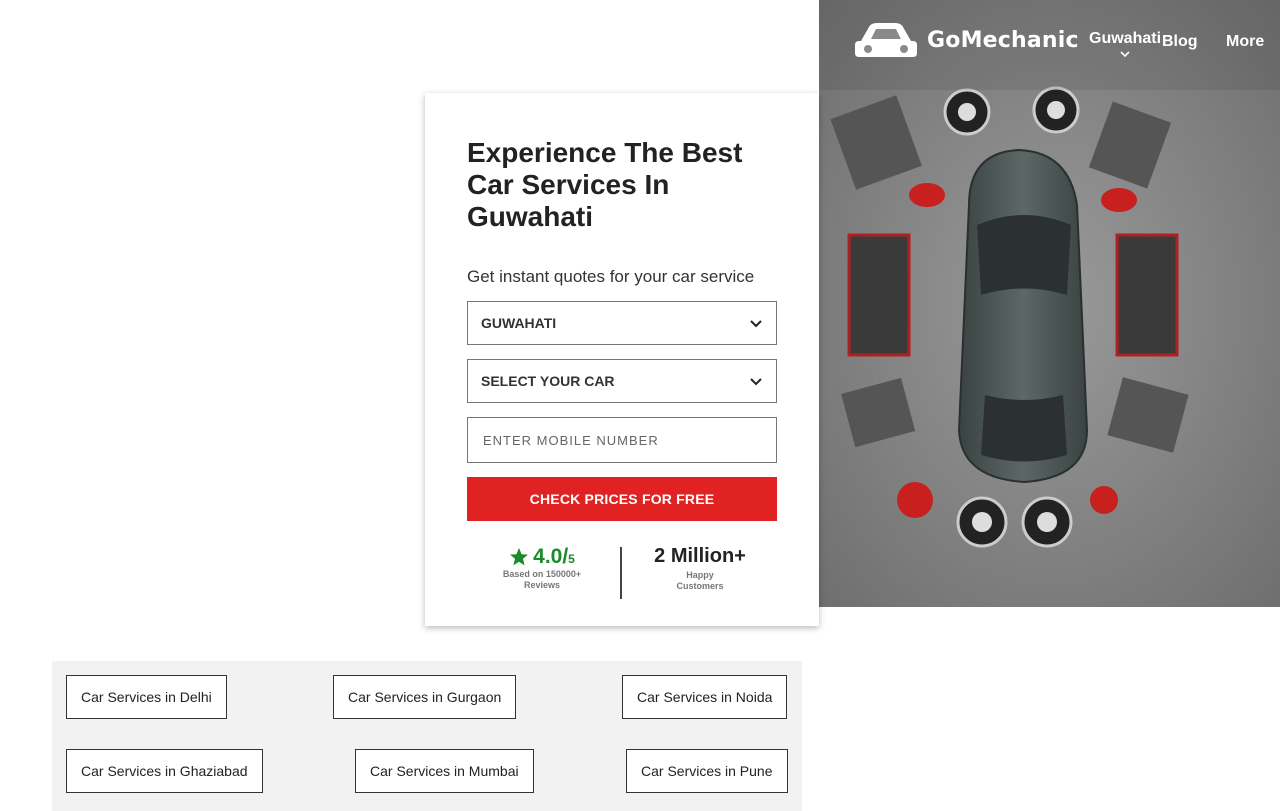  I want to click on rating-stat: 4.0/5 Based on 150000+ Reviews, so click(542, 568).